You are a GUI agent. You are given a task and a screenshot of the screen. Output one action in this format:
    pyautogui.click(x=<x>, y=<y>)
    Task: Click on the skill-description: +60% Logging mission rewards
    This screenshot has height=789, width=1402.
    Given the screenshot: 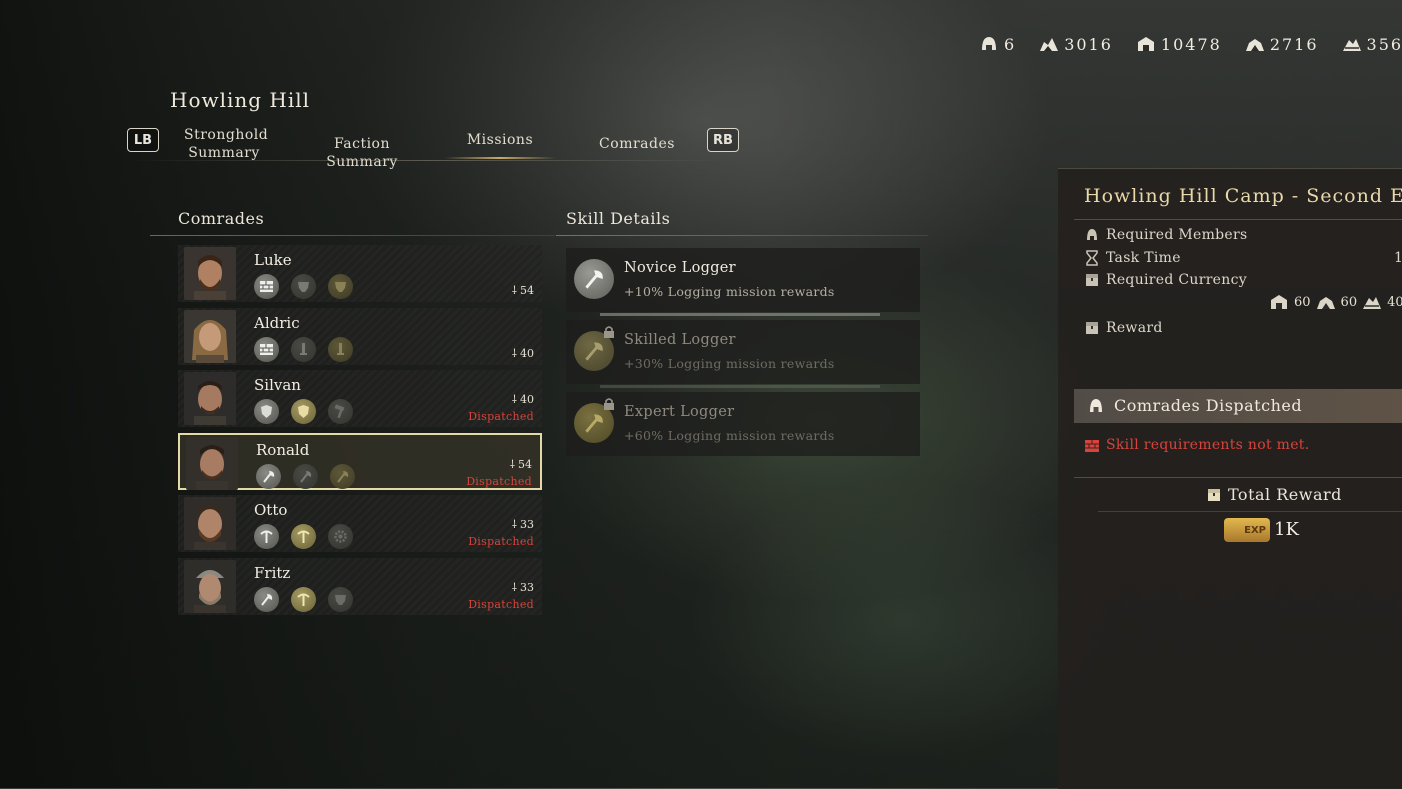 What is the action you would take?
    pyautogui.click(x=729, y=435)
    